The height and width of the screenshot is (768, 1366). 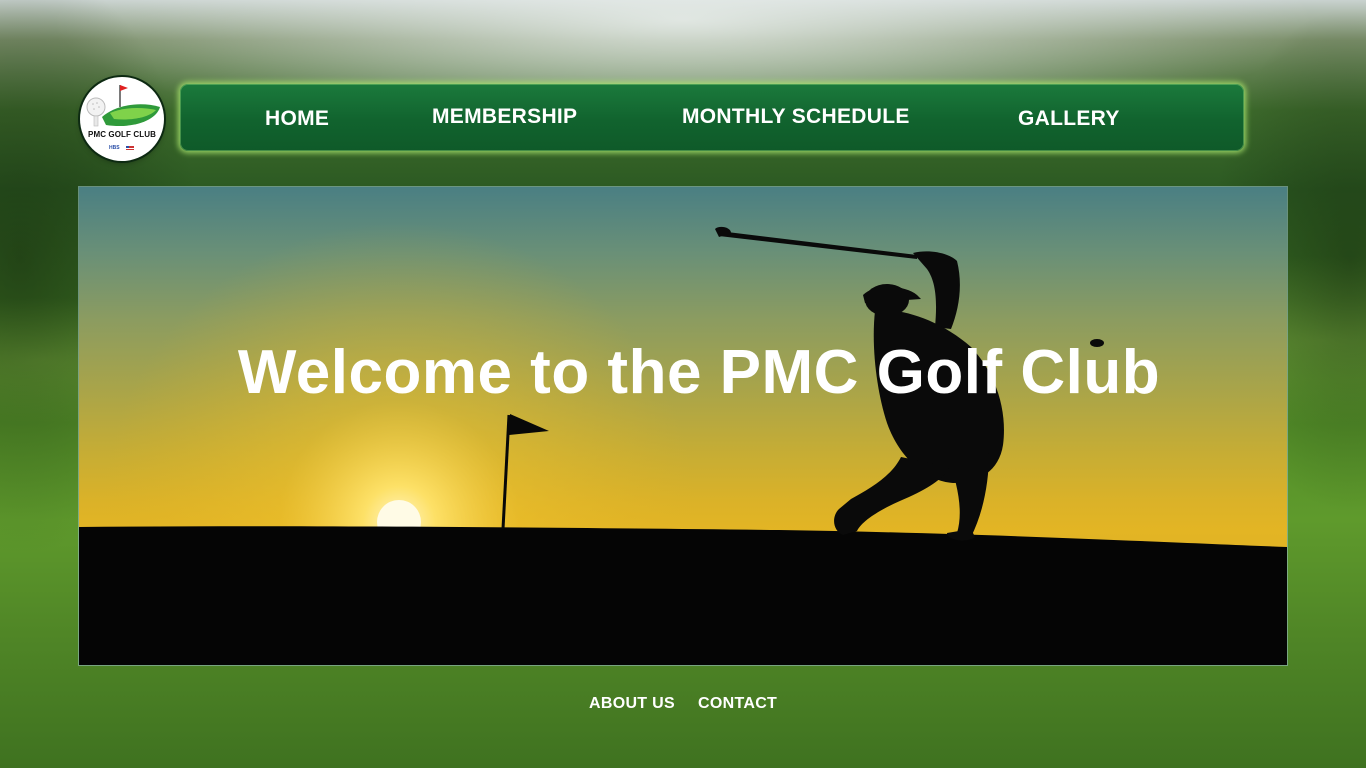 I want to click on logo-graphic, so click(x=123, y=117).